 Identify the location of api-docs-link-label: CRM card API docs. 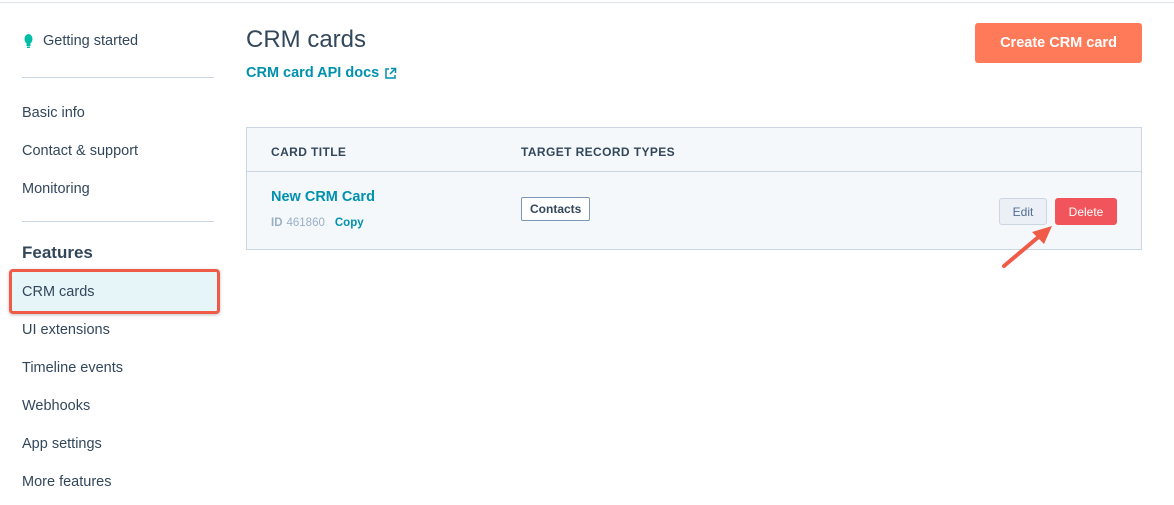
(313, 73).